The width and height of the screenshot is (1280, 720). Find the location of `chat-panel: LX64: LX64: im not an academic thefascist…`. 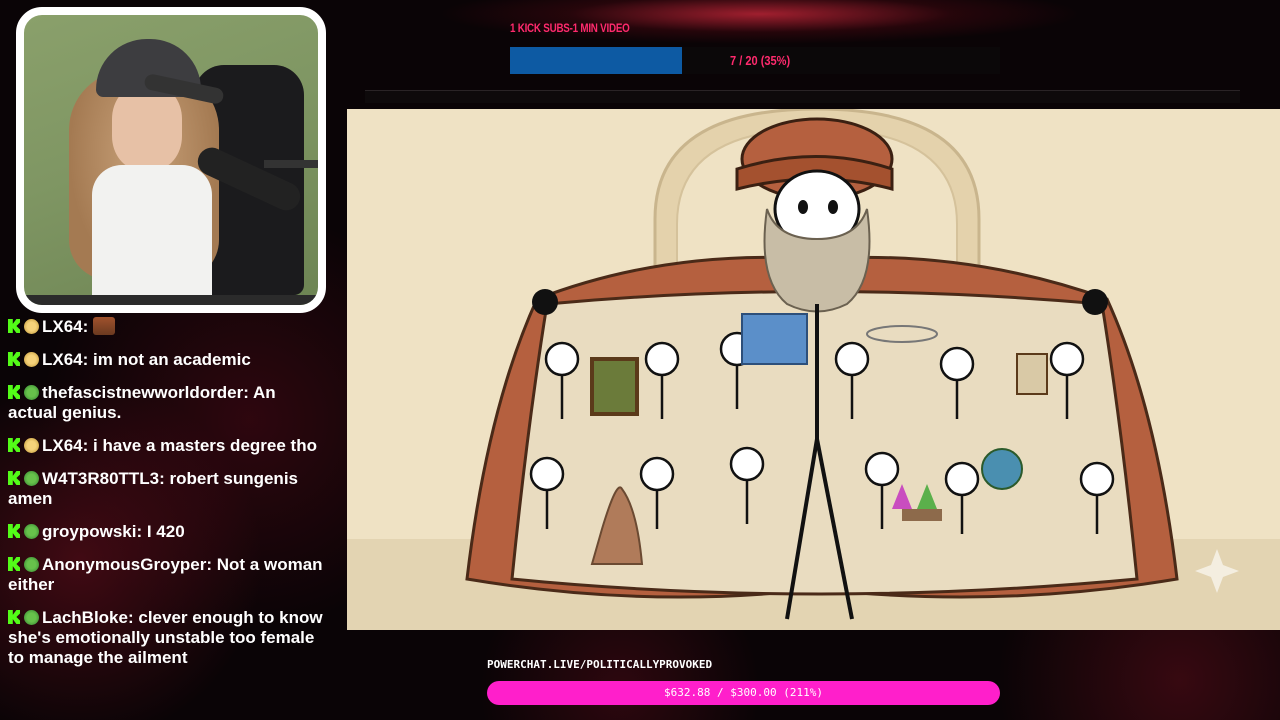

chat-panel: LX64: LX64: im not an academic thefascist… is located at coordinates (167, 499).